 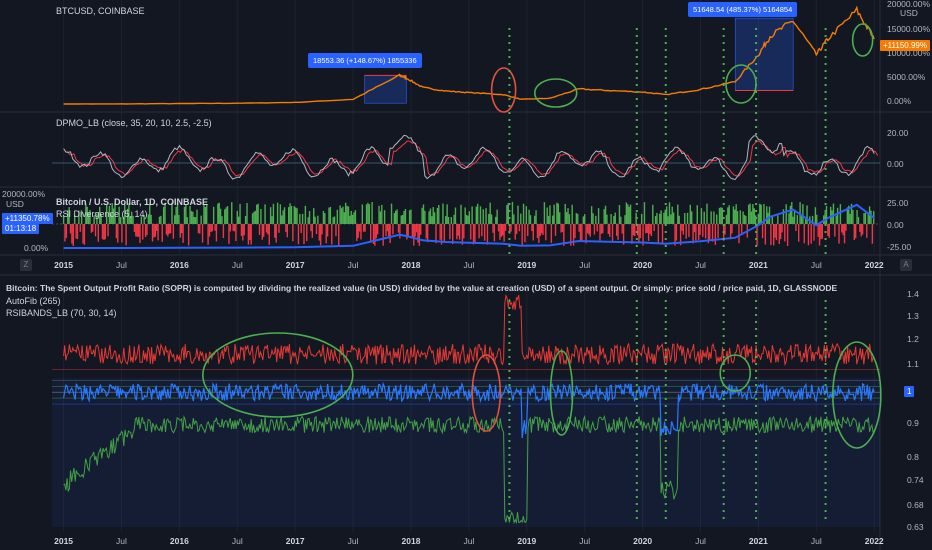 I want to click on rsi-left-axis-unit: USD, so click(x=15, y=204).